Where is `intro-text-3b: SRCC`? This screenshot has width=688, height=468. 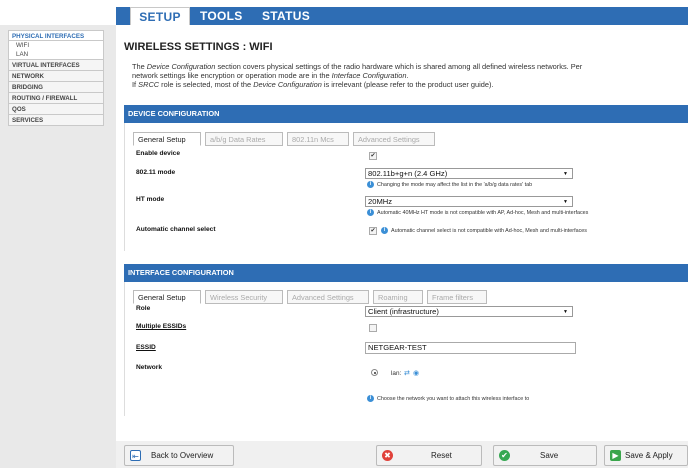
intro-text-3b: SRCC is located at coordinates (149, 84).